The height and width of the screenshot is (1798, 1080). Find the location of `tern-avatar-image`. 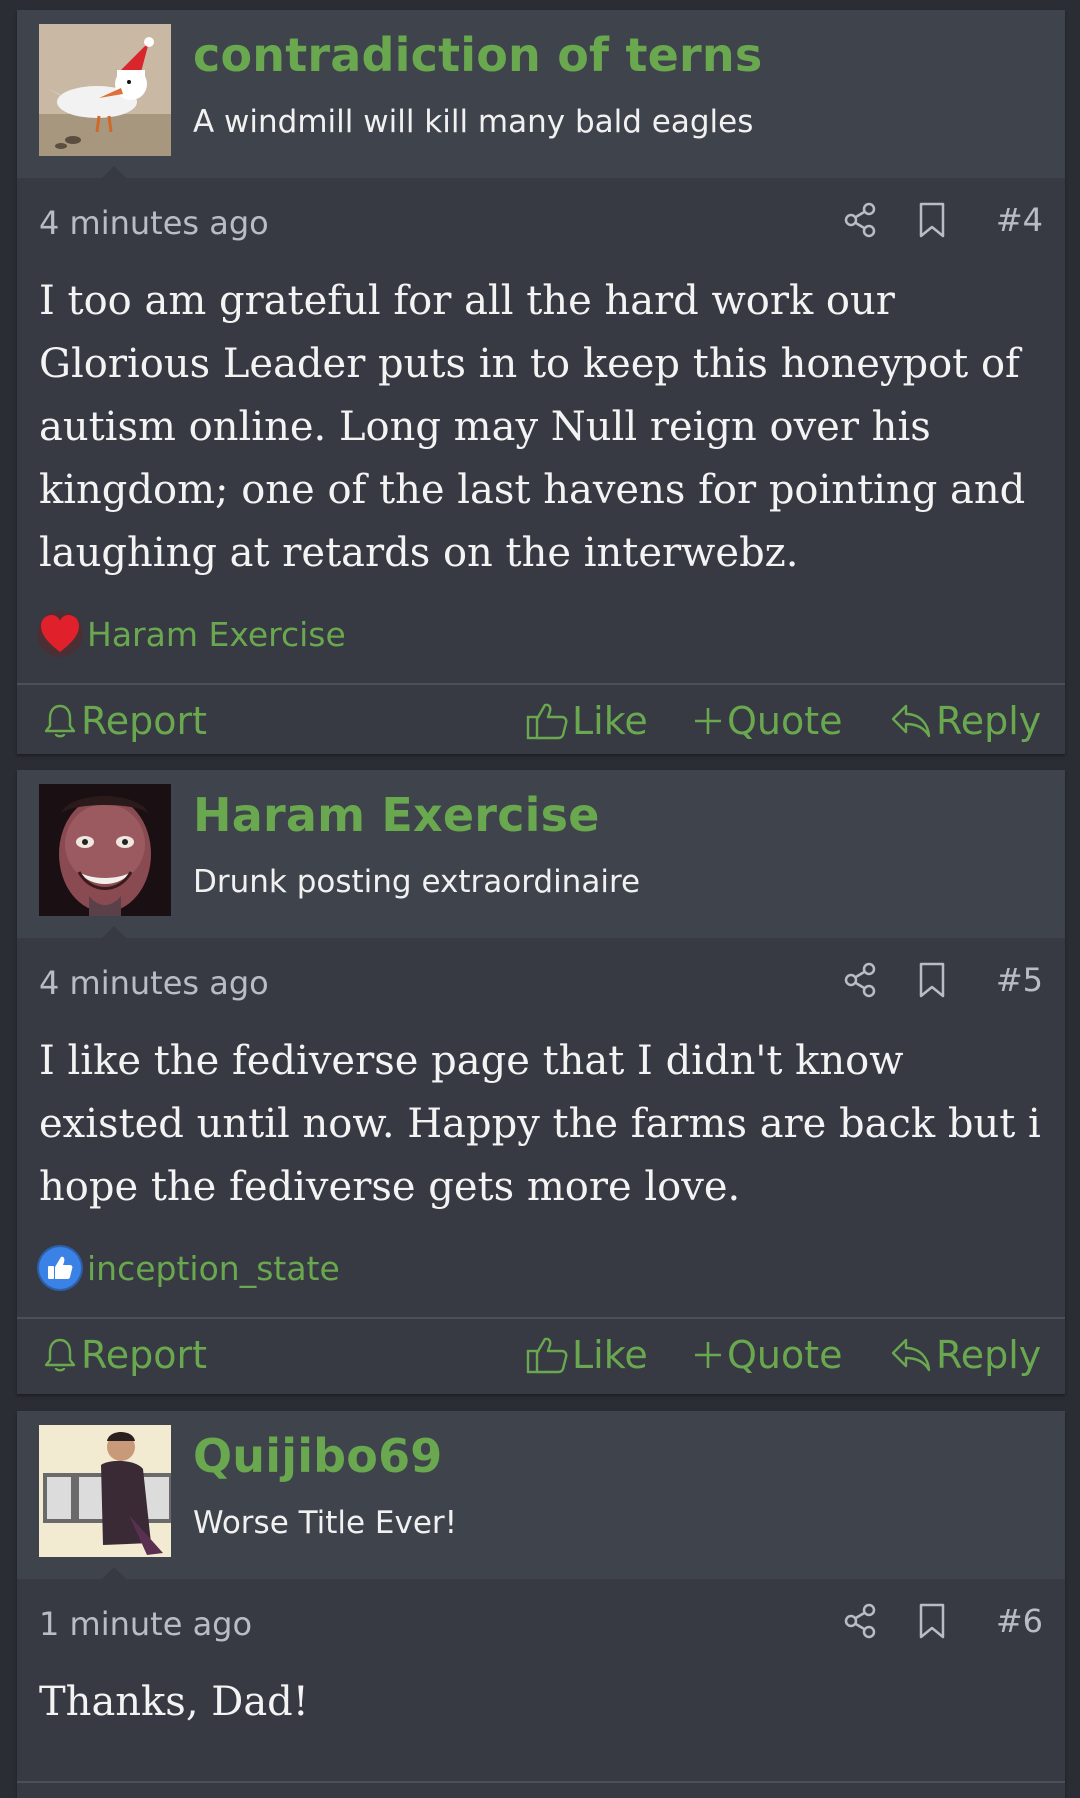

tern-avatar-image is located at coordinates (105, 90).